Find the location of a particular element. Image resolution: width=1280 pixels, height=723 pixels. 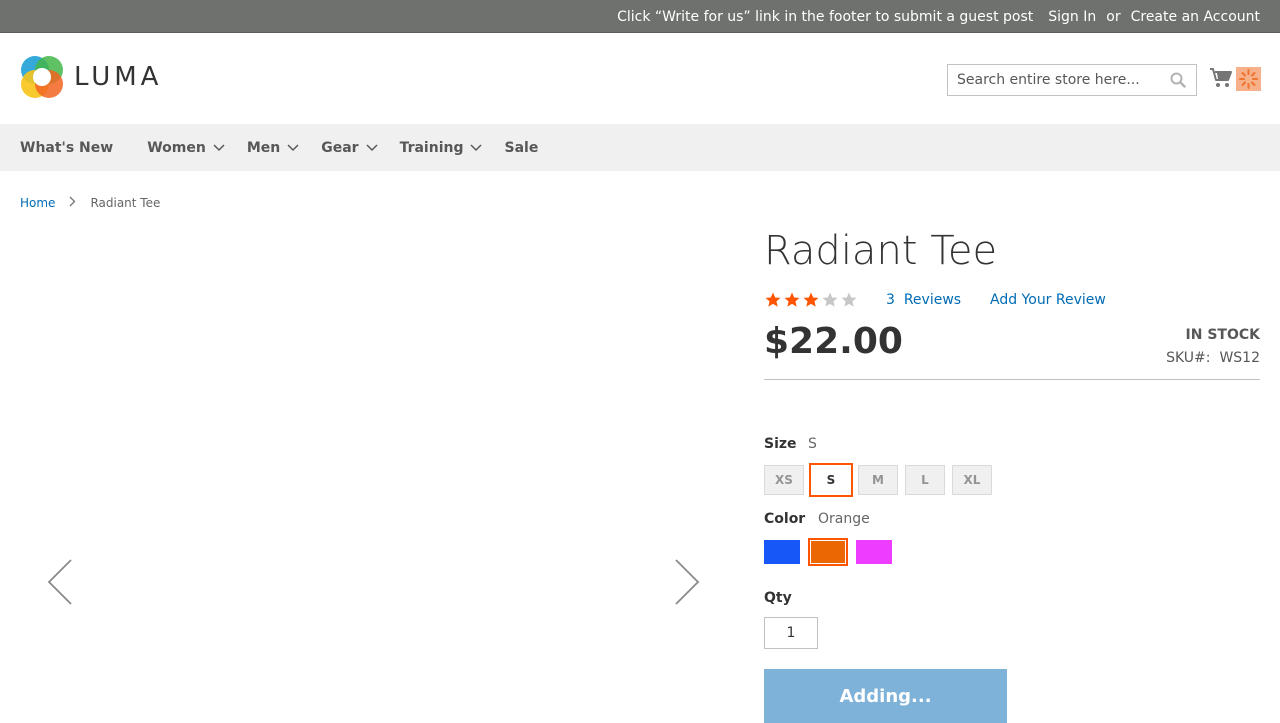

breadcrumb: Home Radiant Tee is located at coordinates (90, 203).